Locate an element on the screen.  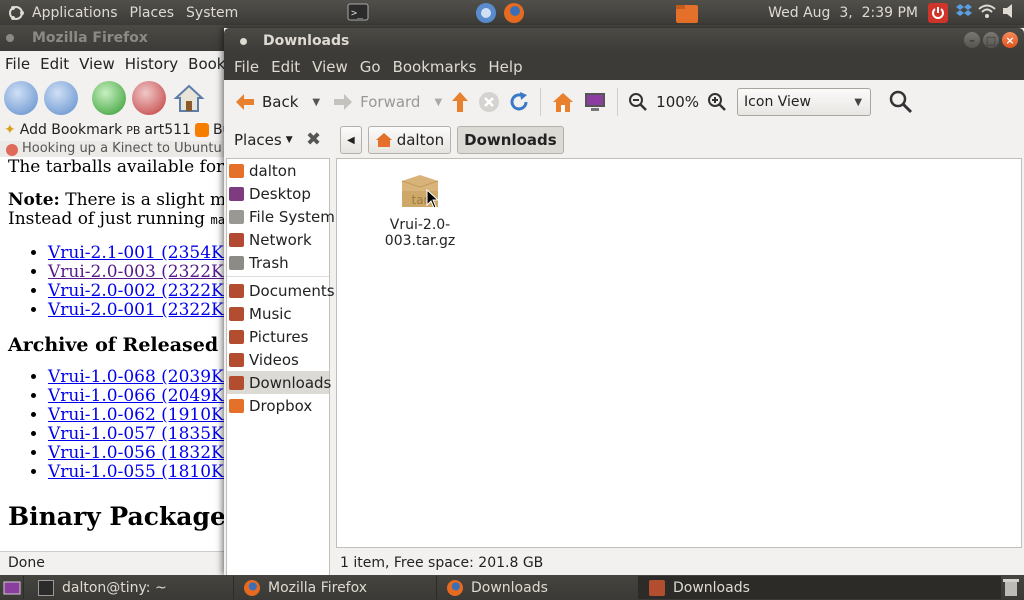
nautilus-titlebar: Downloads – □ × is located at coordinates (624, 41).